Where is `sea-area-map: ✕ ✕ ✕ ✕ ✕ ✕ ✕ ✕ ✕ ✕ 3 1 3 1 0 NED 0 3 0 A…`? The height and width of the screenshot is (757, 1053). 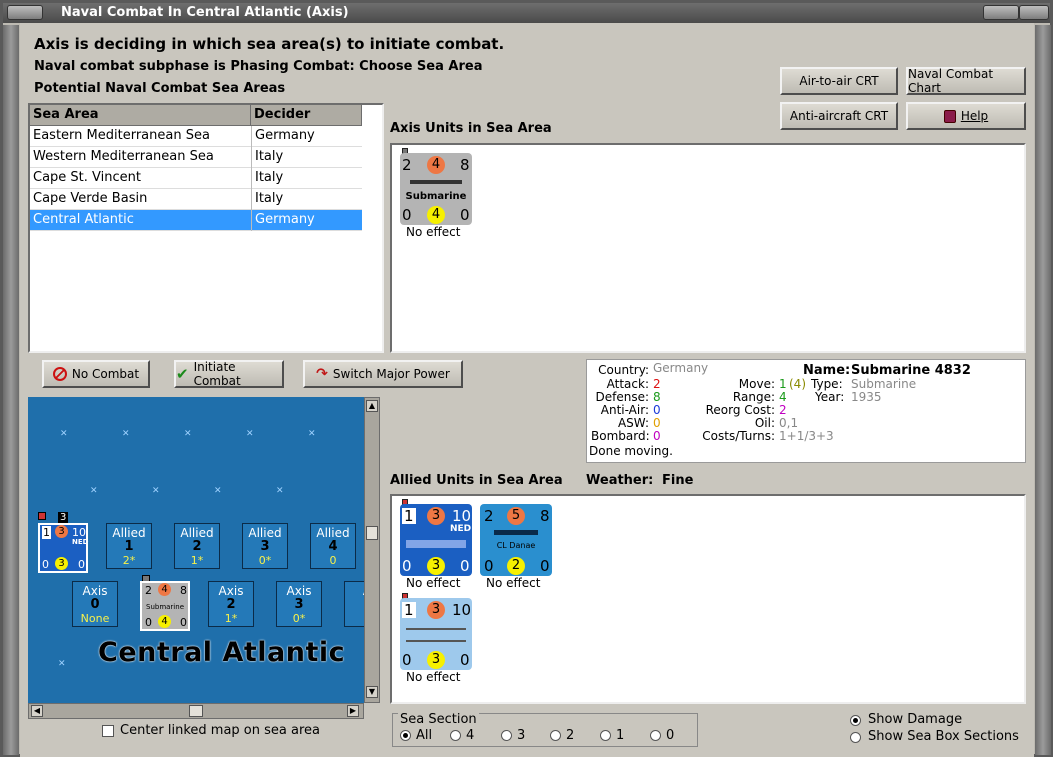
sea-area-map: ✕ ✕ ✕ ✕ ✕ ✕ ✕ ✕ ✕ ✕ 3 1 3 1 0 NED 0 3 0 A… is located at coordinates (196, 550).